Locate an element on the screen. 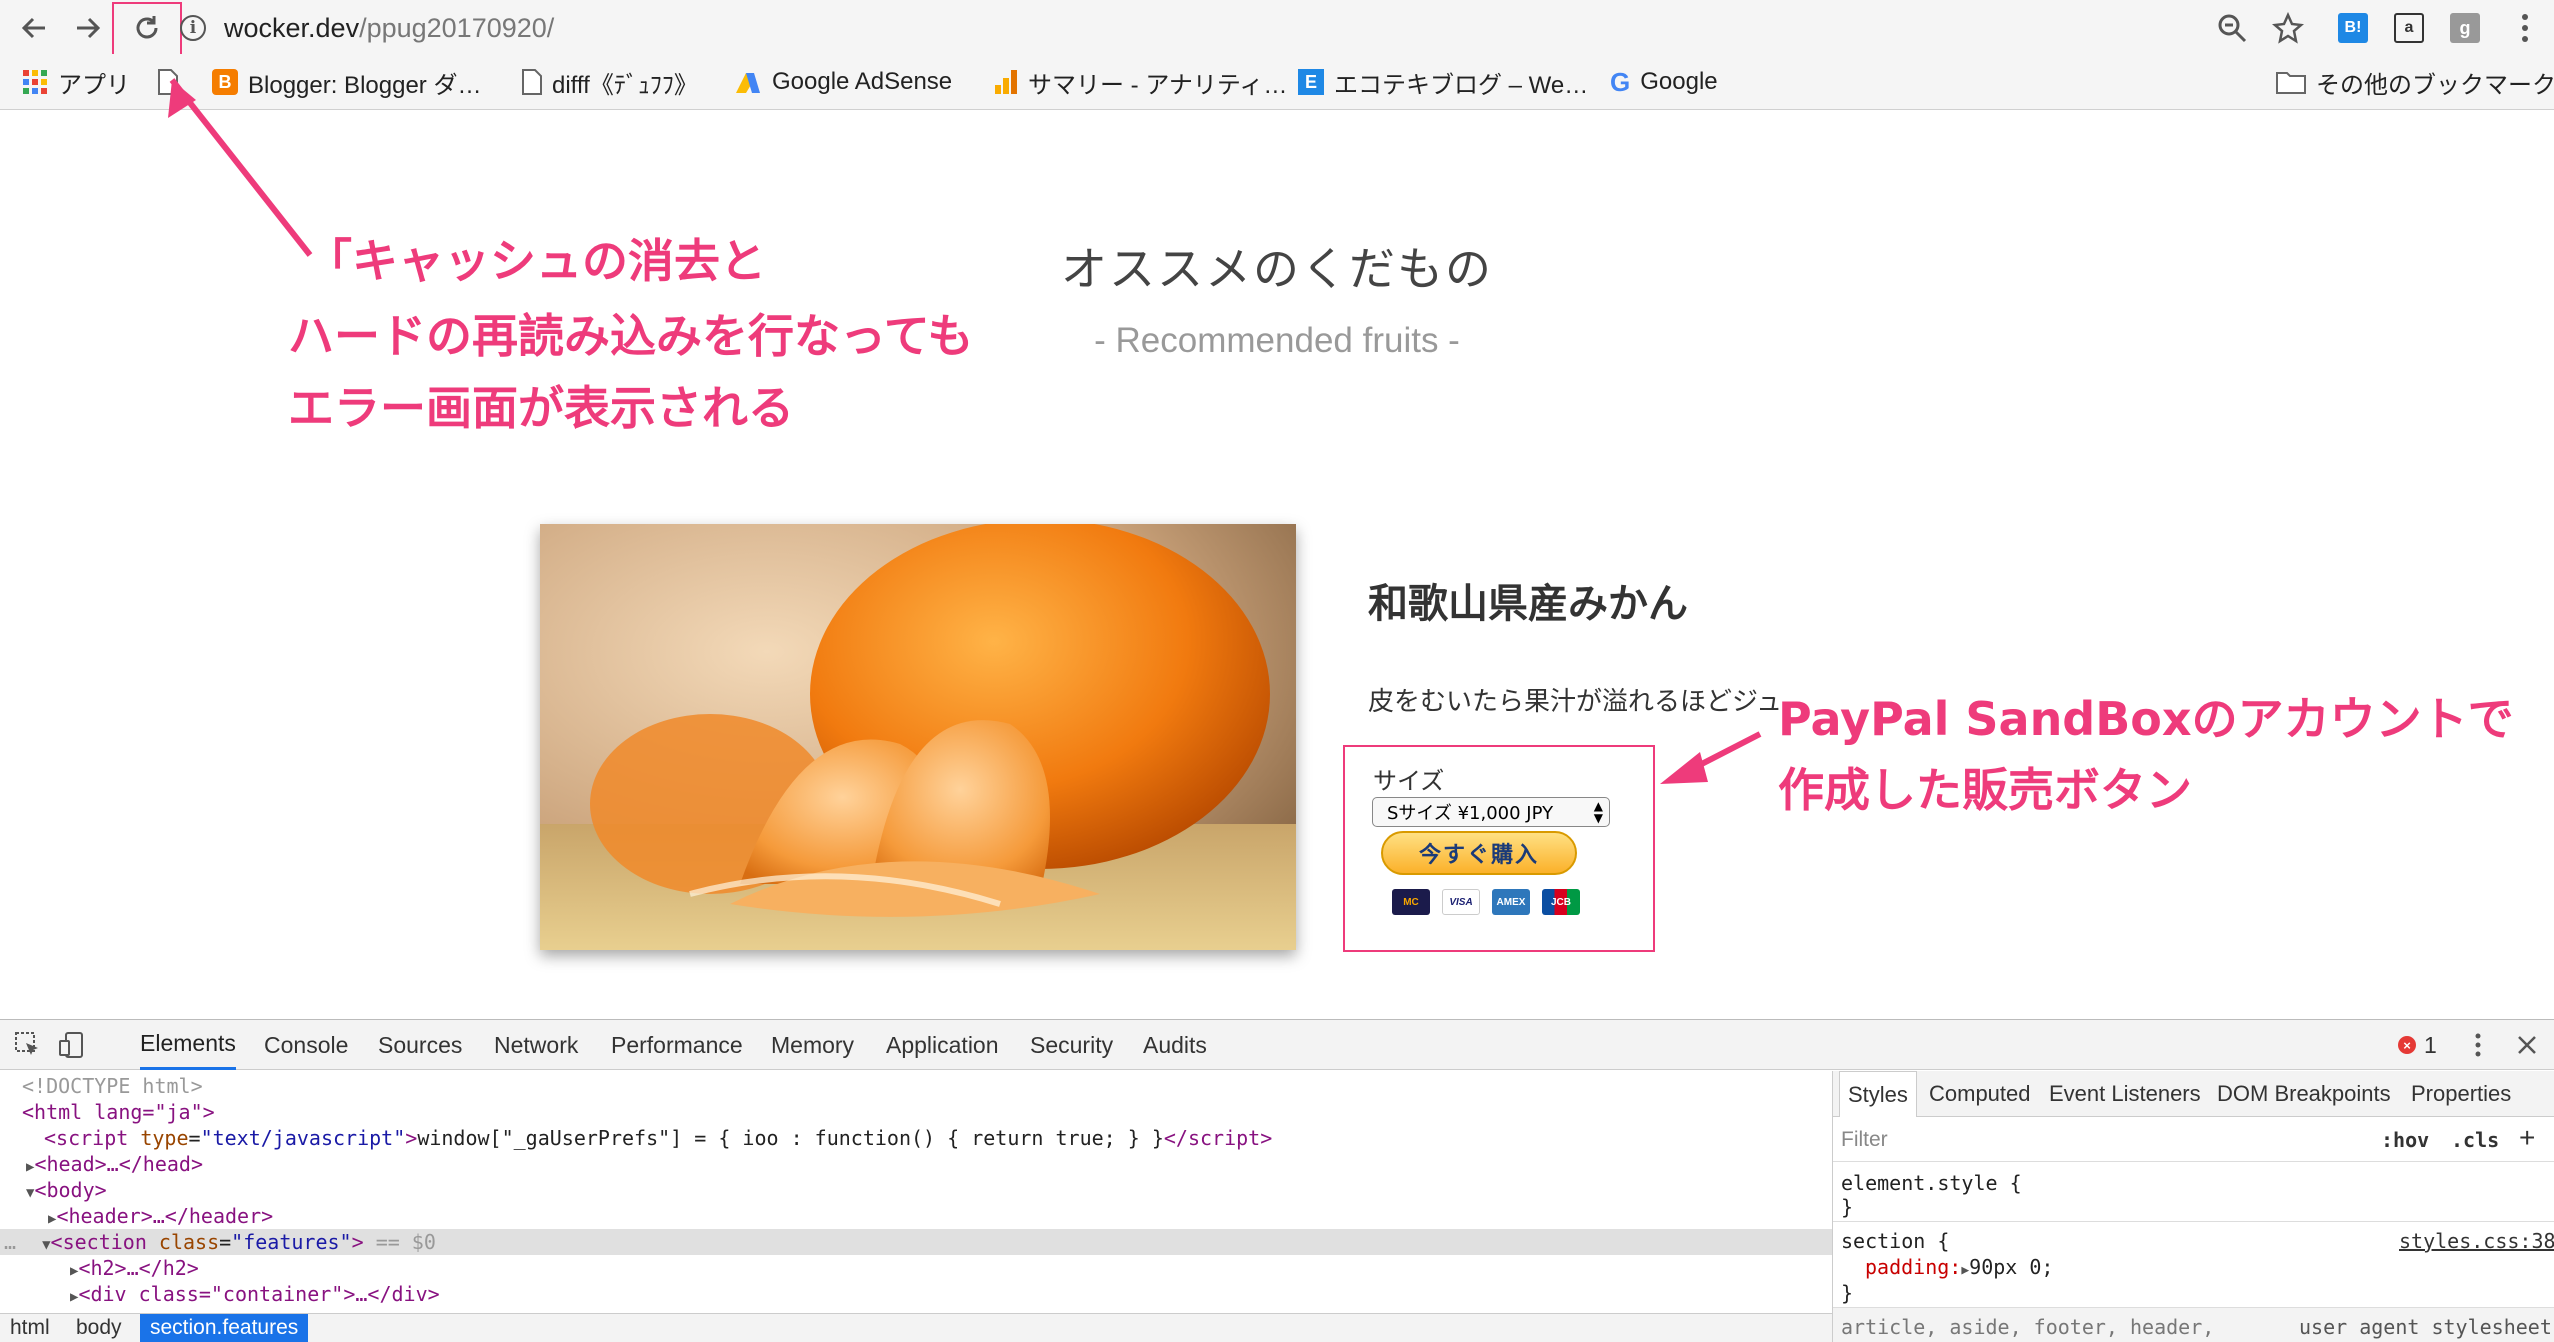 The width and height of the screenshot is (2554, 1342). crumb-section: section.features is located at coordinates (224, 1328).